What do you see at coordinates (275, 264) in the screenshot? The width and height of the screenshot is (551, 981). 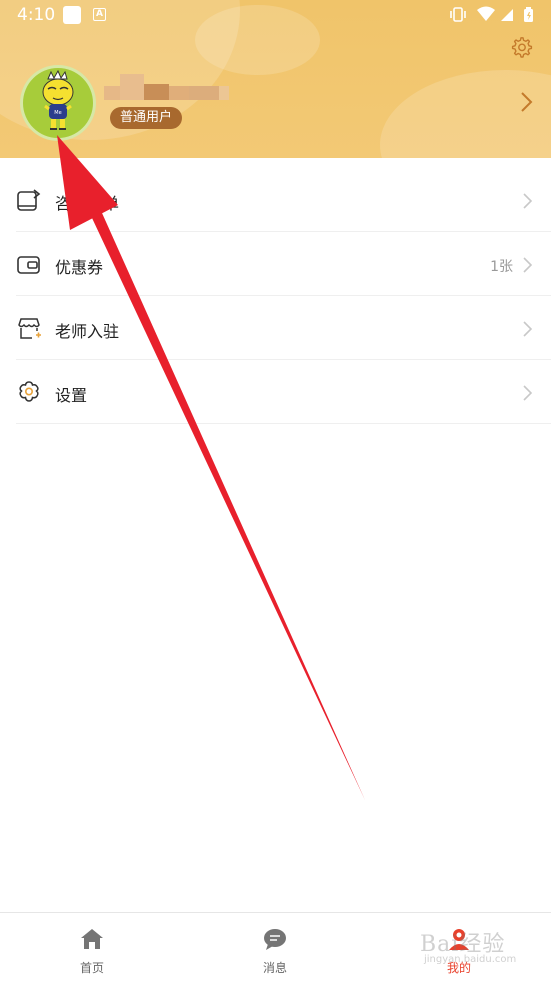 I see `menu-item-coupons: 优惠券 1张` at bounding box center [275, 264].